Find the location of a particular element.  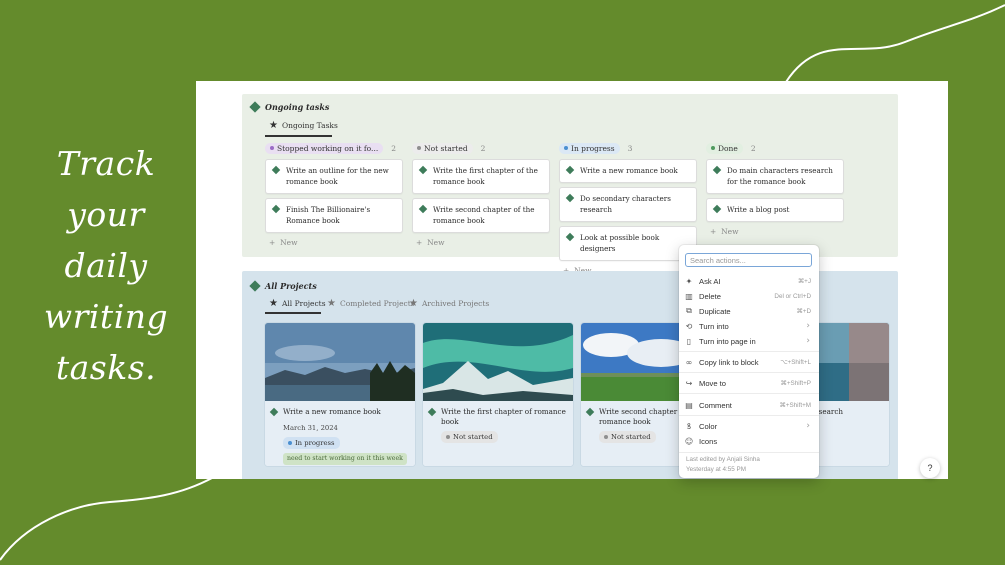

column-header: Stopped working on it fo... 2 is located at coordinates (334, 148).